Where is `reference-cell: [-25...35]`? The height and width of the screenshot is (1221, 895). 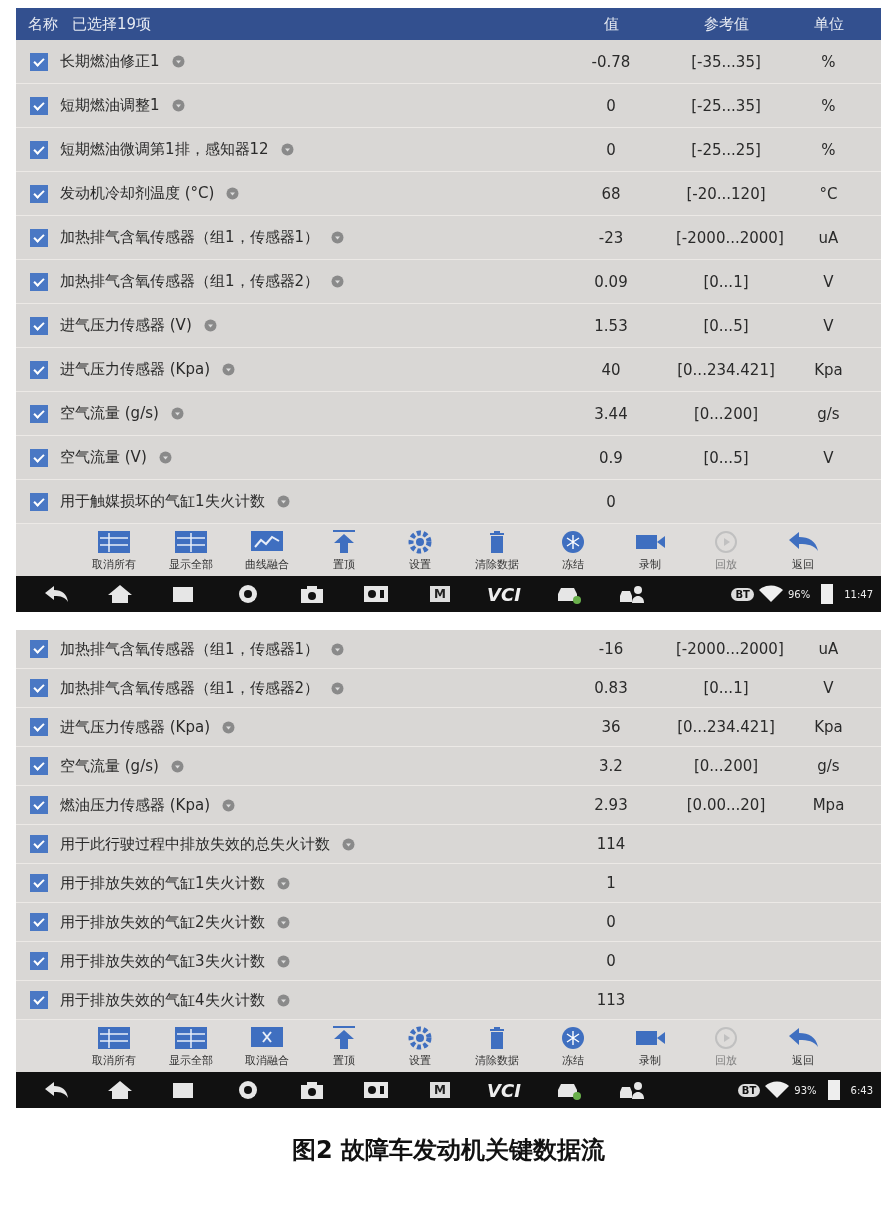
reference-cell: [-25...35] is located at coordinates (726, 105).